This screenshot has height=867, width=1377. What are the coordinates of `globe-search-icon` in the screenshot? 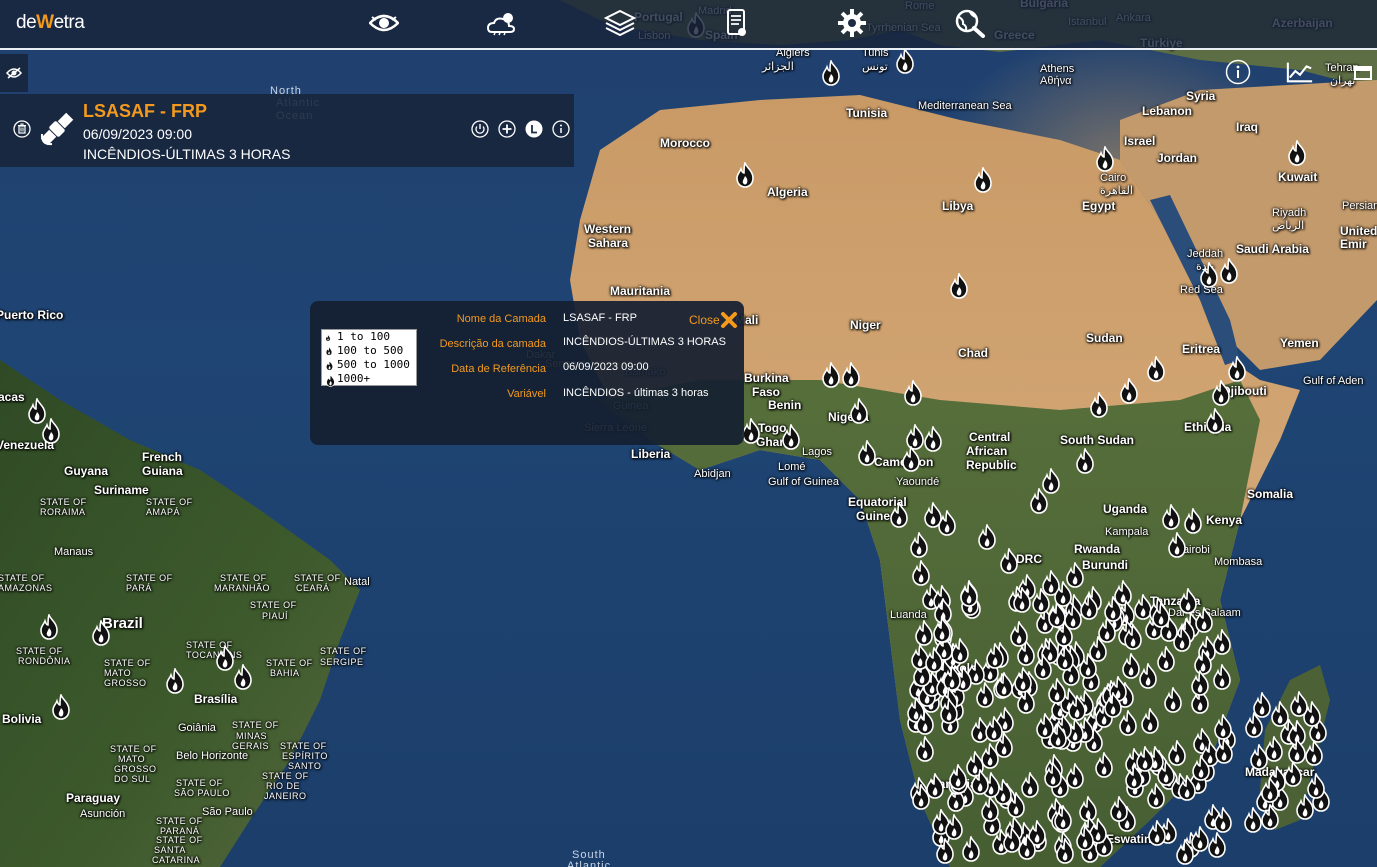 It's located at (970, 23).